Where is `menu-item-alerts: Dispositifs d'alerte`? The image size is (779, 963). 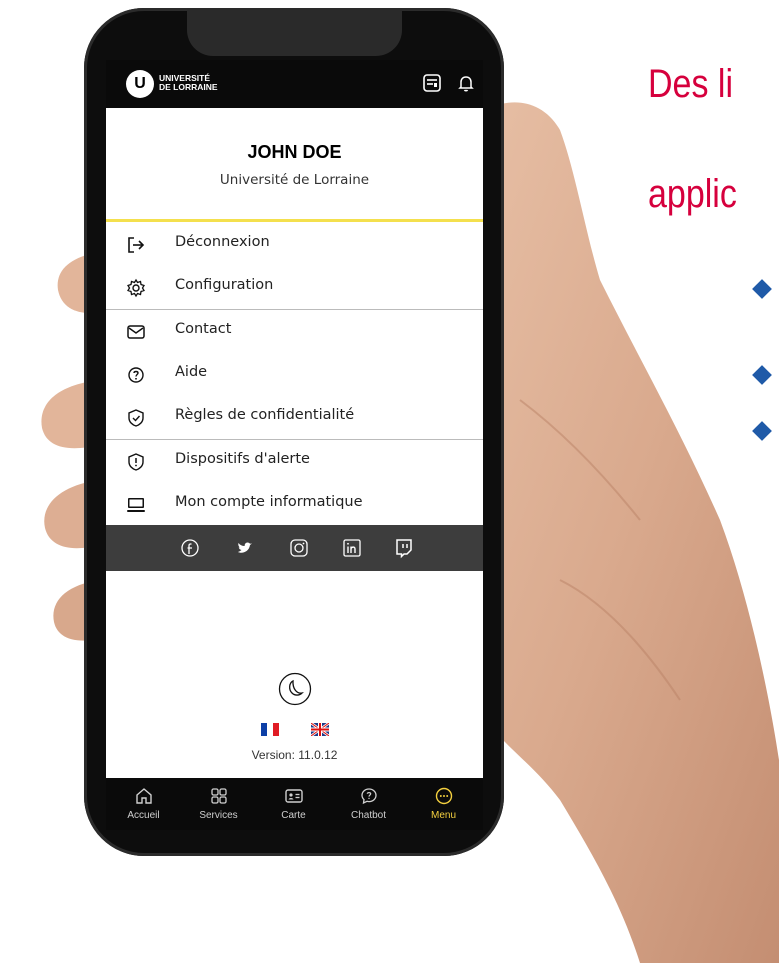 menu-item-alerts: Dispositifs d'alerte is located at coordinates (294, 461).